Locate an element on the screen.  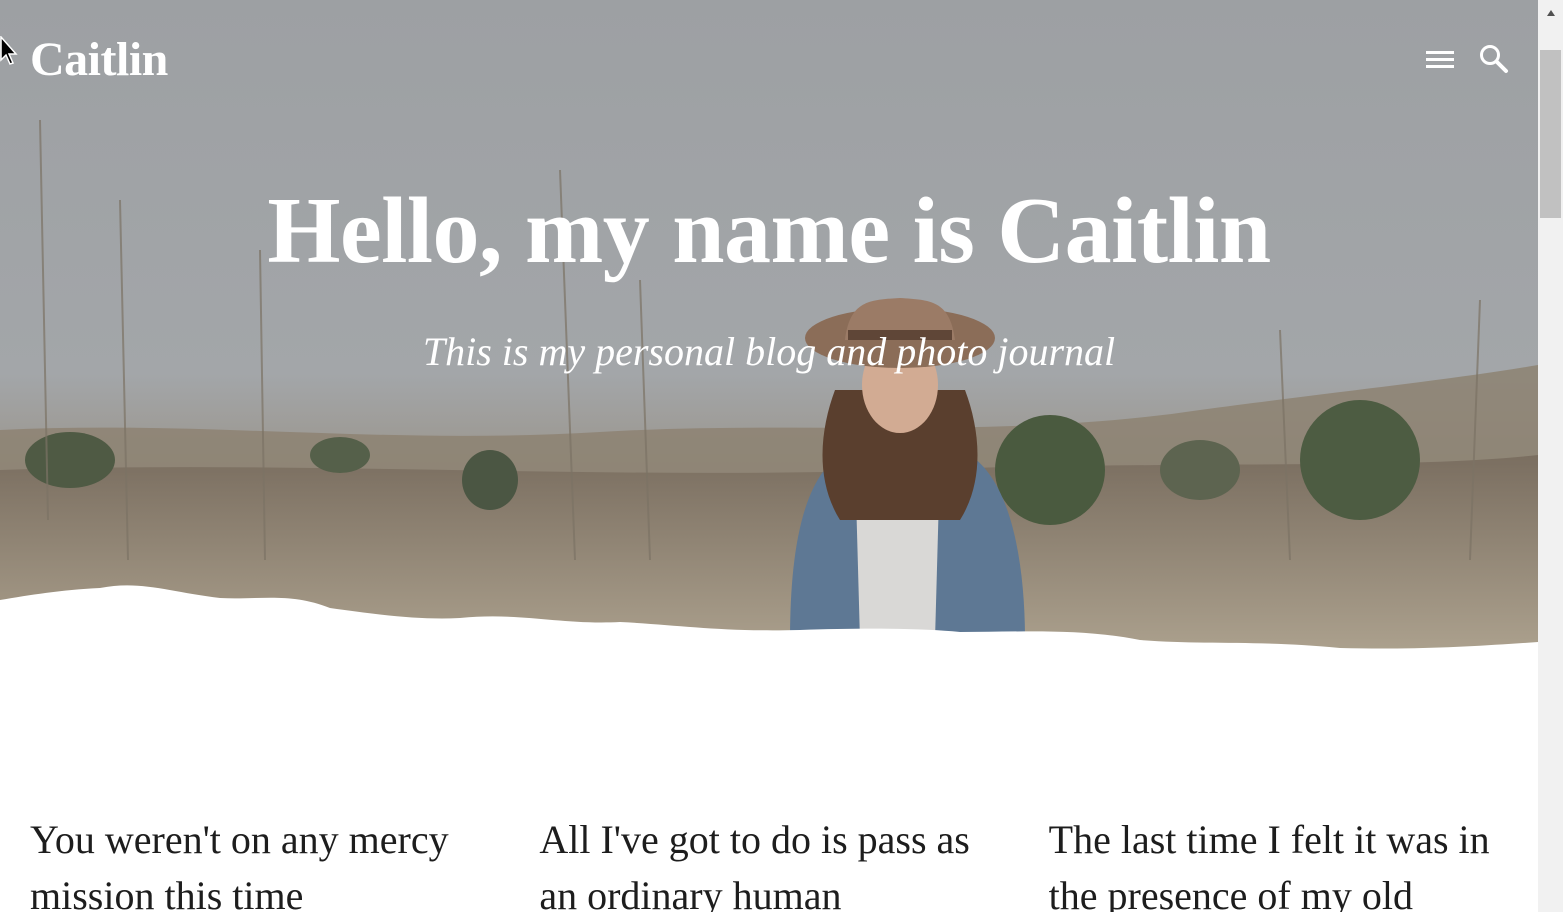
hero-heading: Hello, my name is Caitlin is located at coordinates (769, 231).